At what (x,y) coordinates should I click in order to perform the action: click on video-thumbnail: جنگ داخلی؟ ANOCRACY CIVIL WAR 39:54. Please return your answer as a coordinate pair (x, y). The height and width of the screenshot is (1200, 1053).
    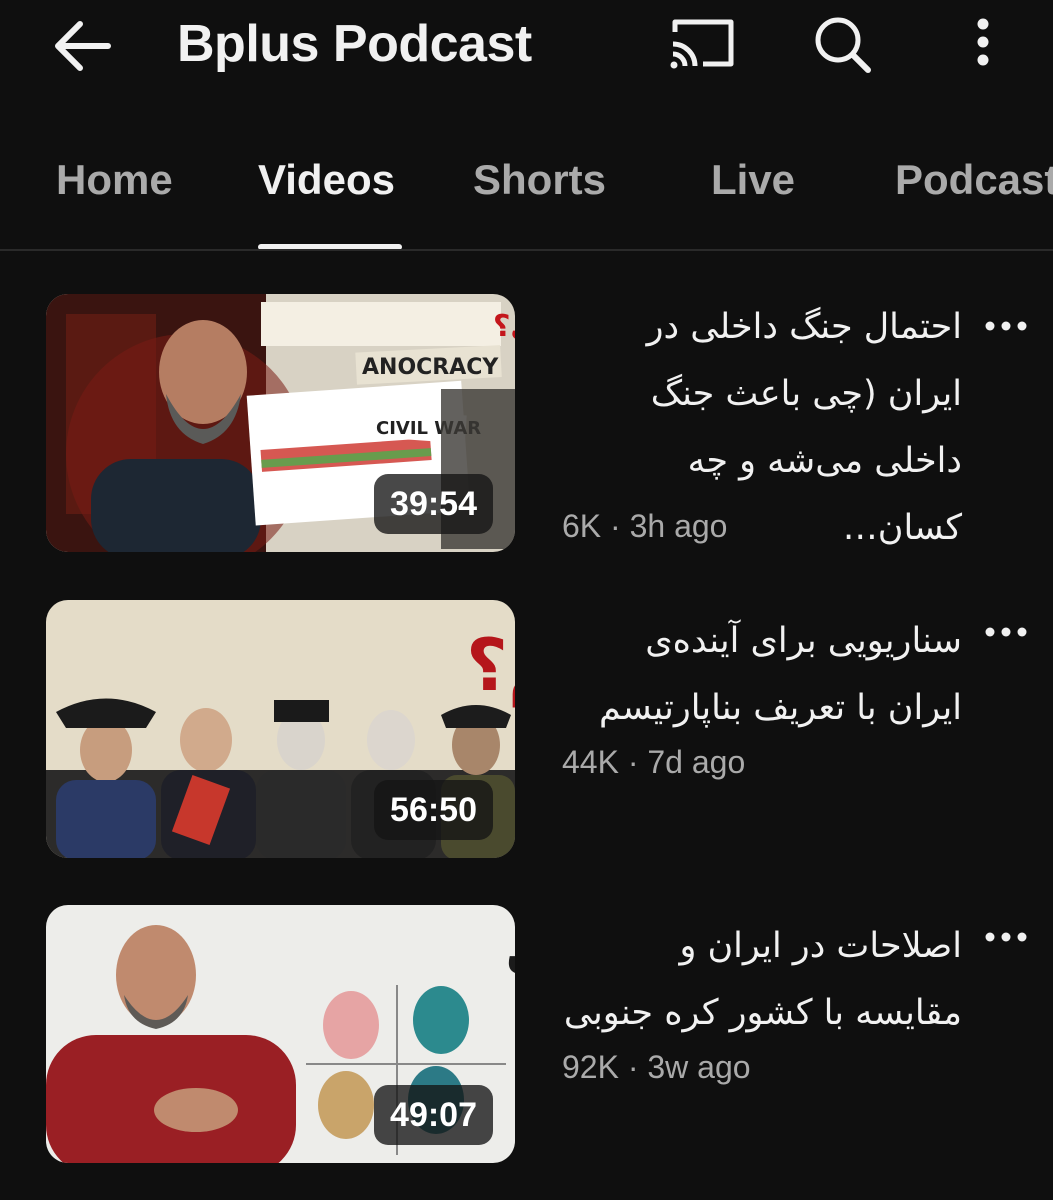
    Looking at the image, I should click on (280, 423).